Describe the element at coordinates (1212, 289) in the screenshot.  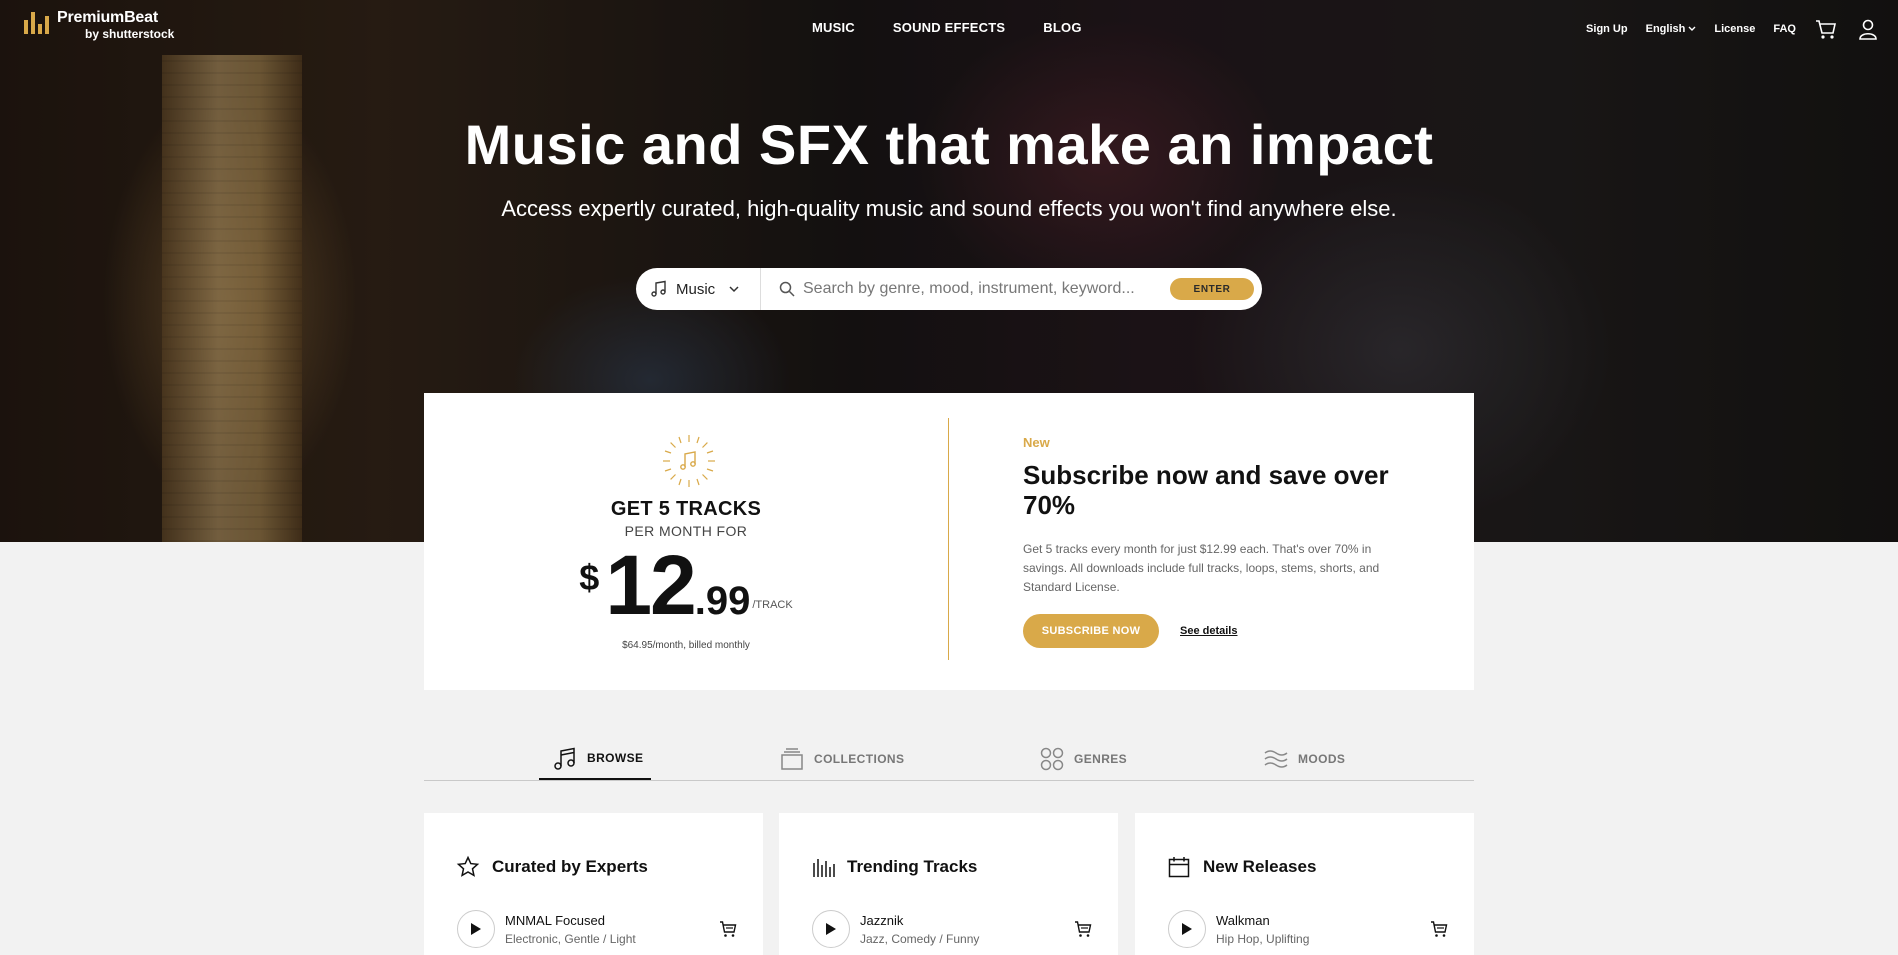
I see `search-enter-button: ENTER` at that location.